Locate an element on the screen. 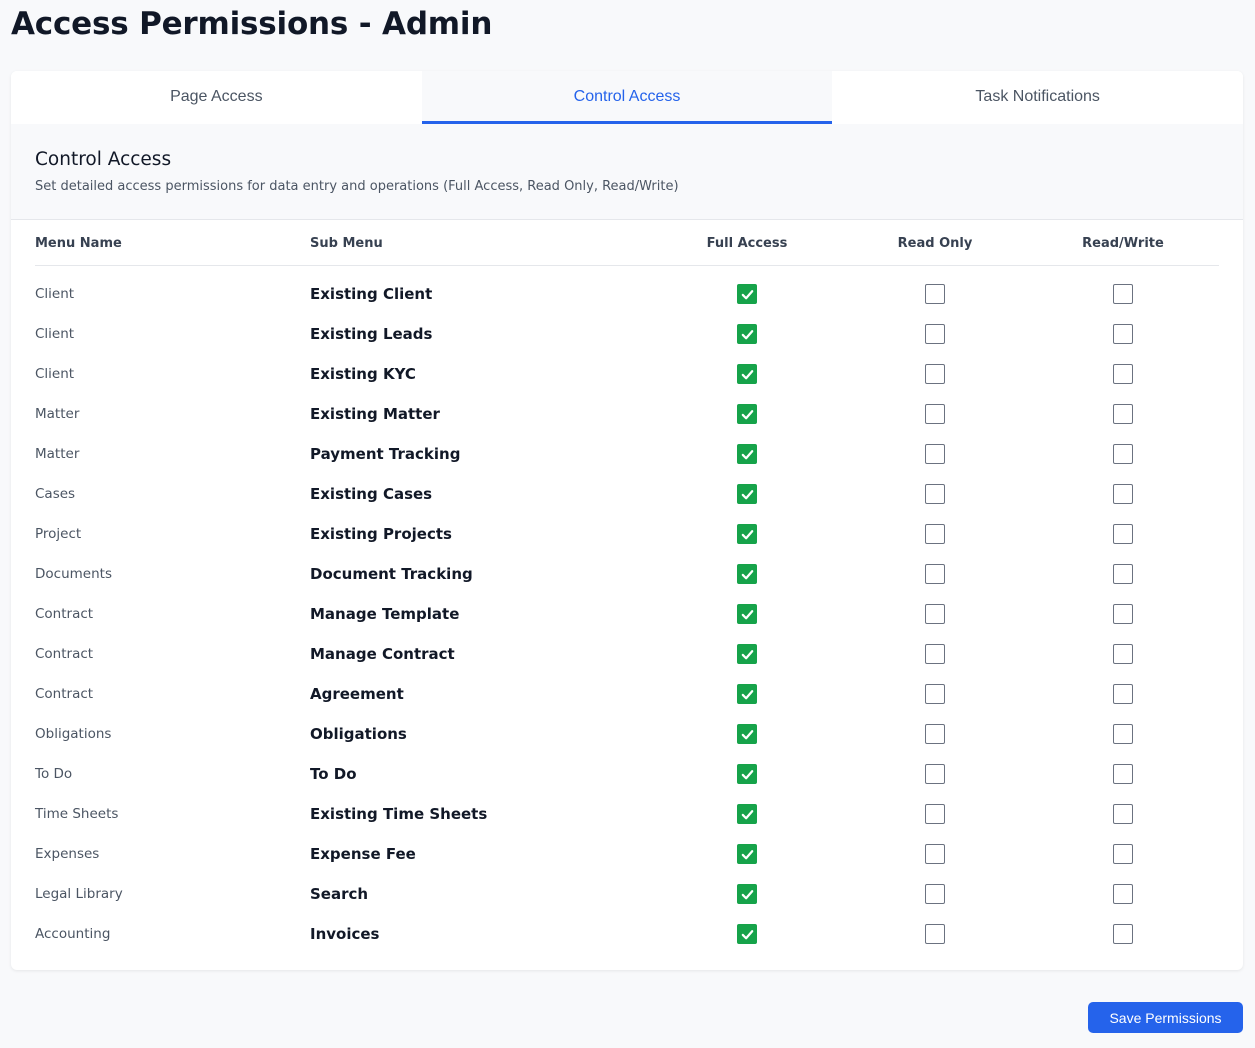  table-row: Time Sheets Existing Time Sheets is located at coordinates (627, 814).